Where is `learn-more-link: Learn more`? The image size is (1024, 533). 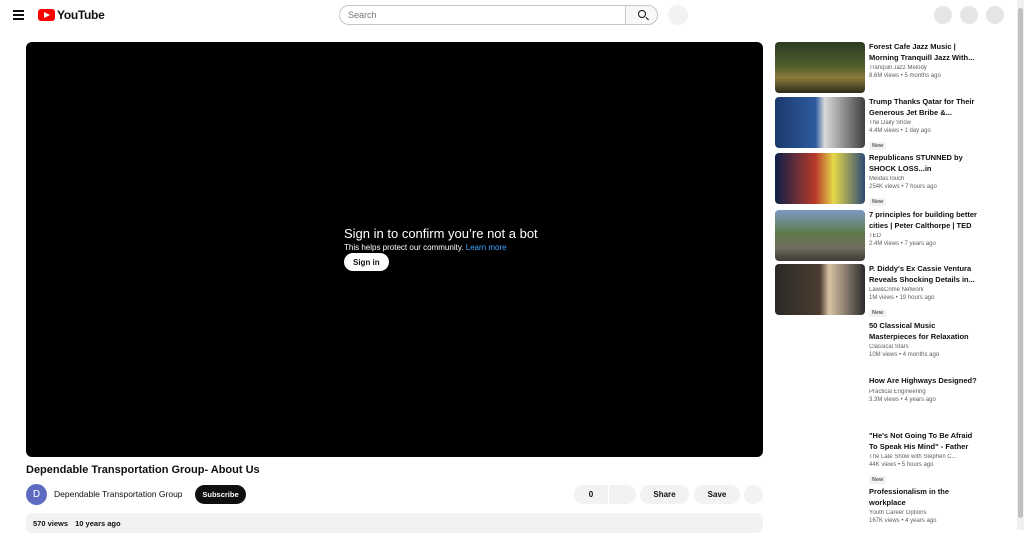 learn-more-link: Learn more is located at coordinates (486, 247).